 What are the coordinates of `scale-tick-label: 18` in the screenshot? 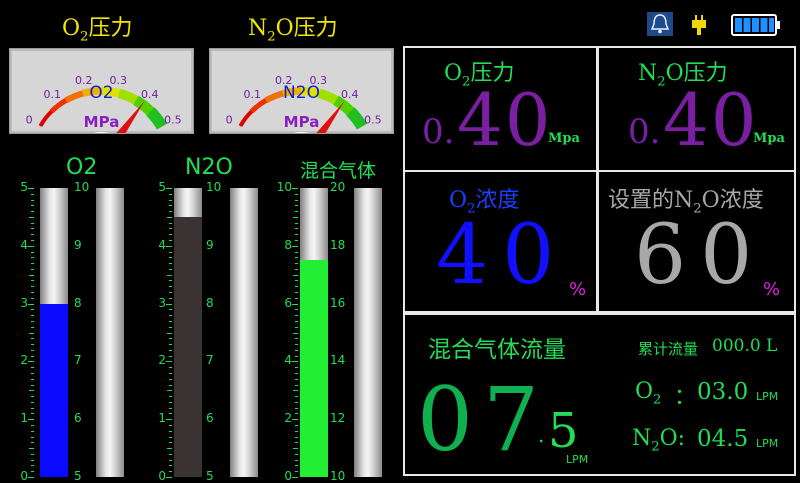 It's located at (338, 244).